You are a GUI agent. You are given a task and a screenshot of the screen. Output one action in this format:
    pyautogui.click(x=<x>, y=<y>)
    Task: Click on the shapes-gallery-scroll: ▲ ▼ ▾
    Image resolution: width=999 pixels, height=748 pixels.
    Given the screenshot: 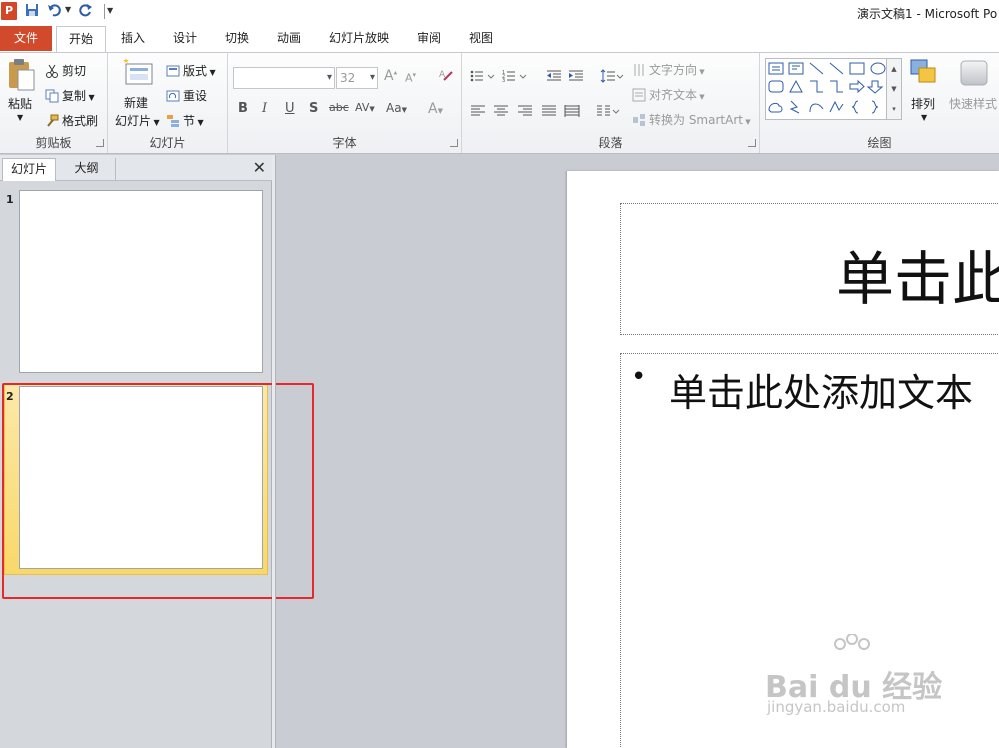 What is the action you would take?
    pyautogui.click(x=894, y=89)
    